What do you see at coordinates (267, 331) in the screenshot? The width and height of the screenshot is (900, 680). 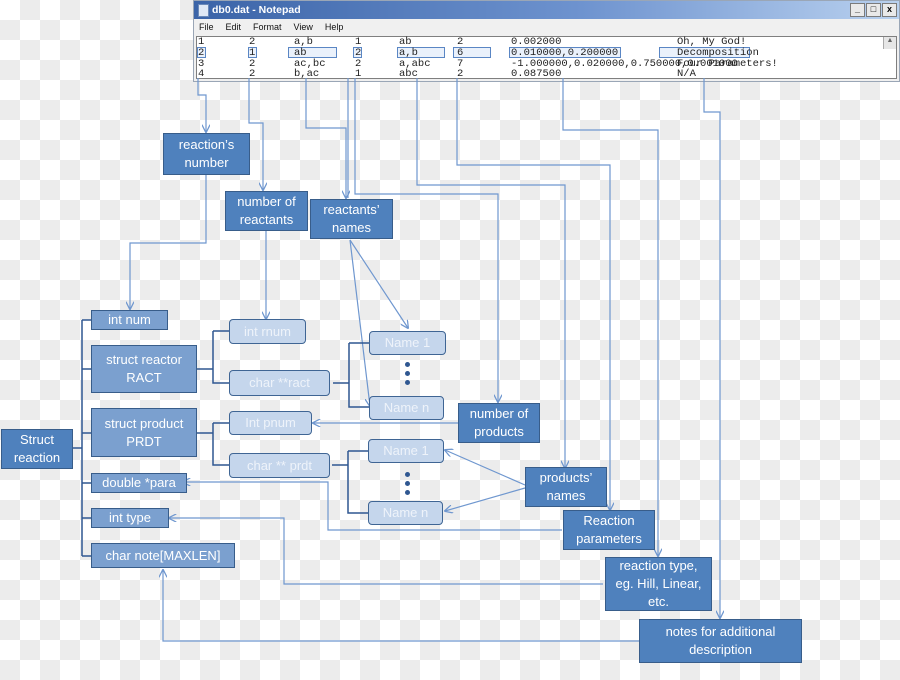 I see `field-int-rnum: int rnum` at bounding box center [267, 331].